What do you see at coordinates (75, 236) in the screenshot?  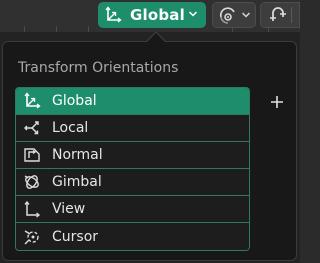 I see `orientation-item-label: Cursor` at bounding box center [75, 236].